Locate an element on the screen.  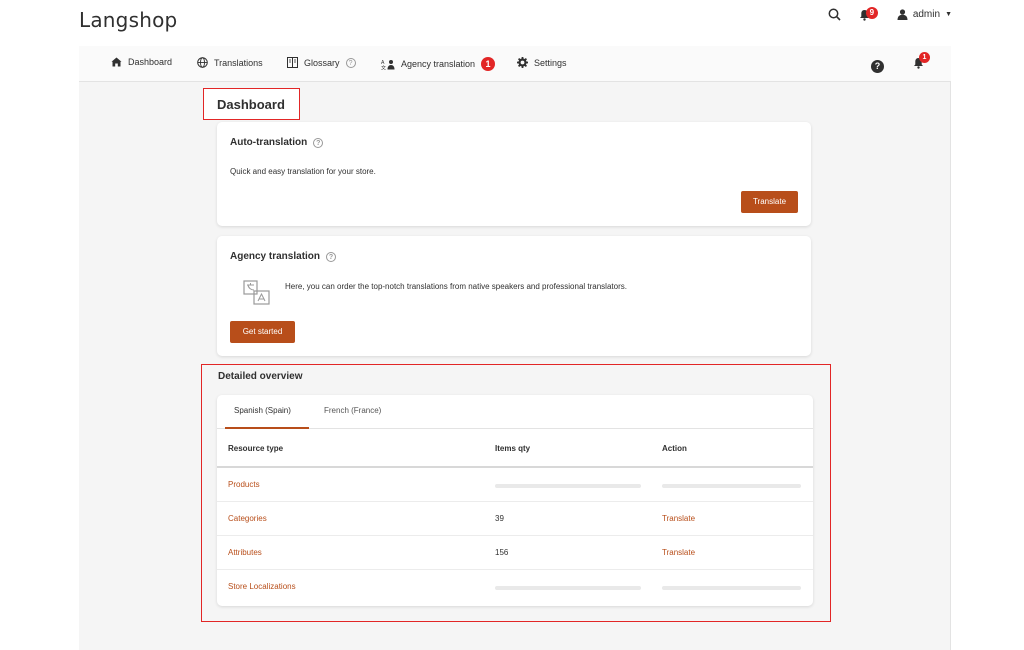
user-menu: admin ▼ is located at coordinates (924, 14).